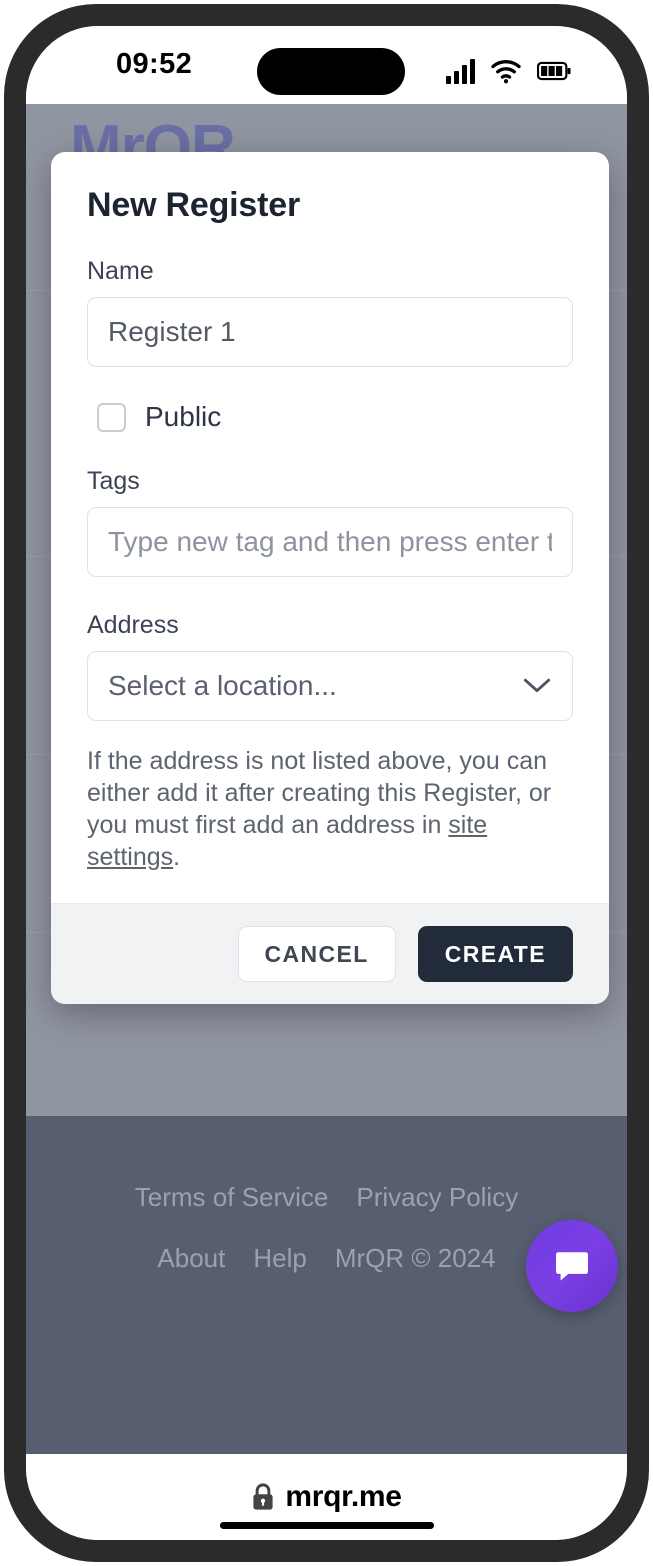 The image size is (653, 1566). I want to click on cancel-button: CANCEL, so click(316, 954).